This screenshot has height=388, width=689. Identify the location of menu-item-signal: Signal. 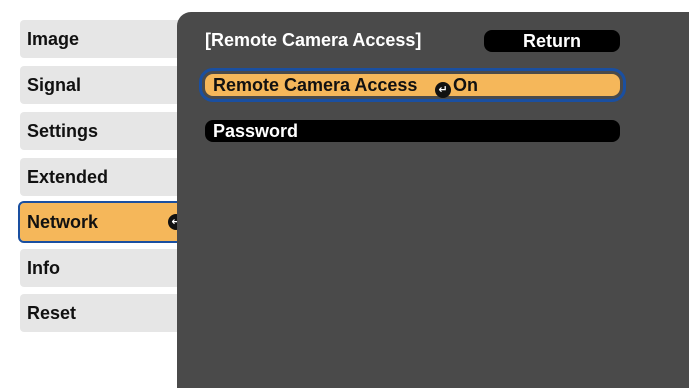
(109, 85).